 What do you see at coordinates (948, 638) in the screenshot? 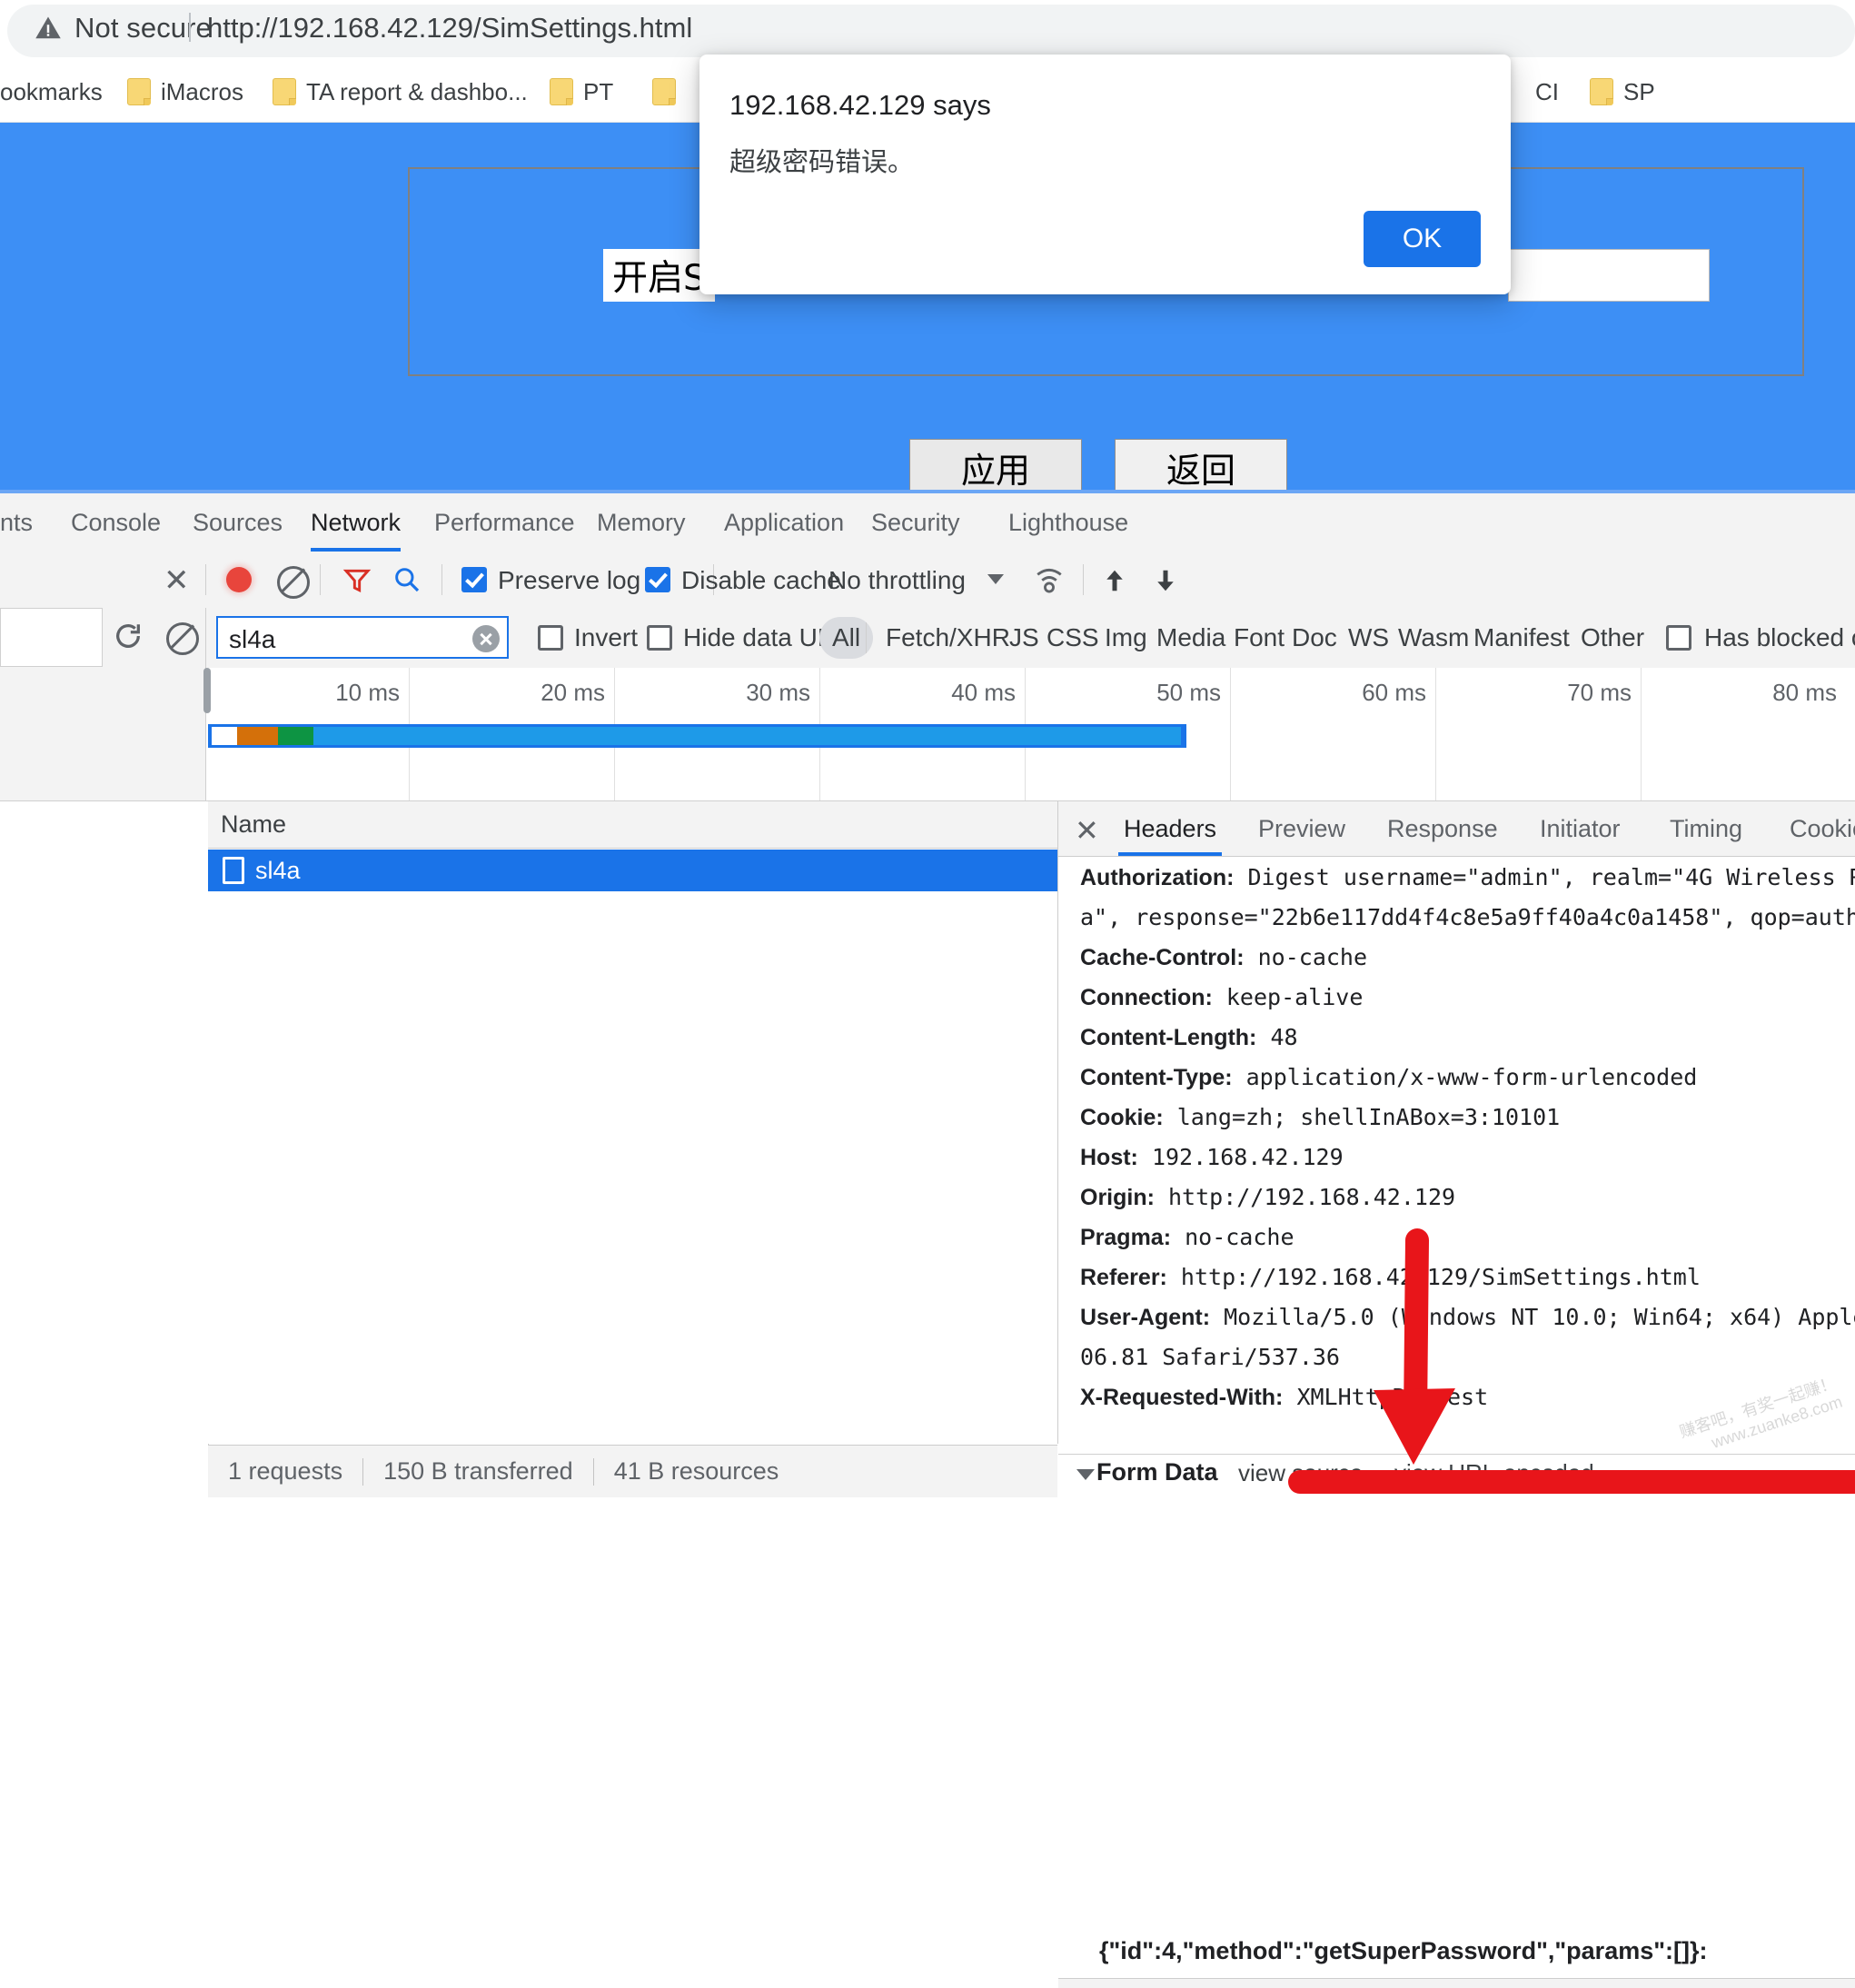
I see `filter-type-fetch-xhr: Fetch/XHR` at bounding box center [948, 638].